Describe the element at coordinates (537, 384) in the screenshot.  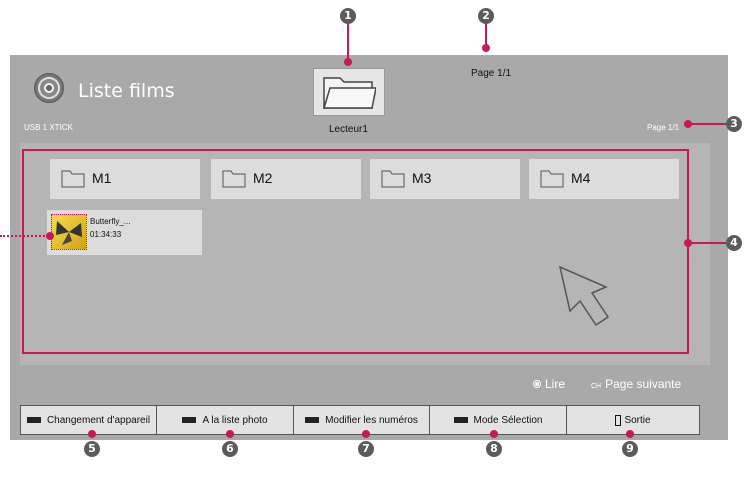
I see `ok-button-icon` at that location.